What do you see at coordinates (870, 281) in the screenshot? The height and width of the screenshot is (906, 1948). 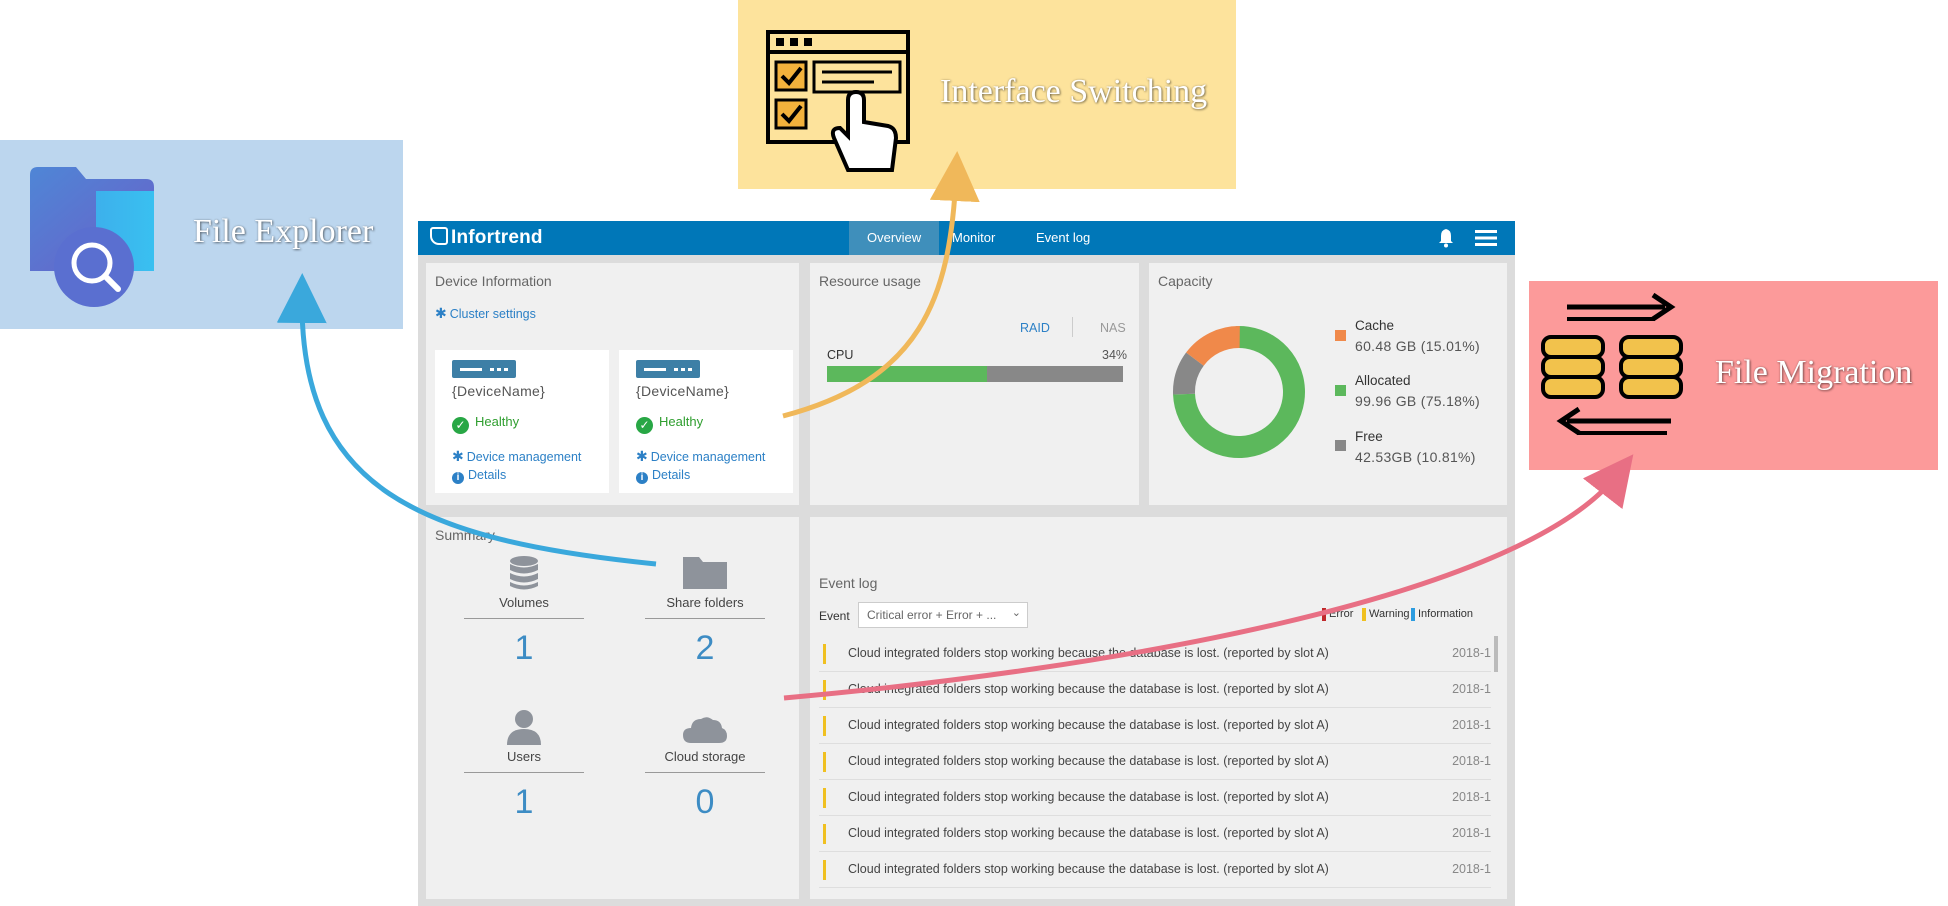 I see `resource-usage-title: Resource usage` at bounding box center [870, 281].